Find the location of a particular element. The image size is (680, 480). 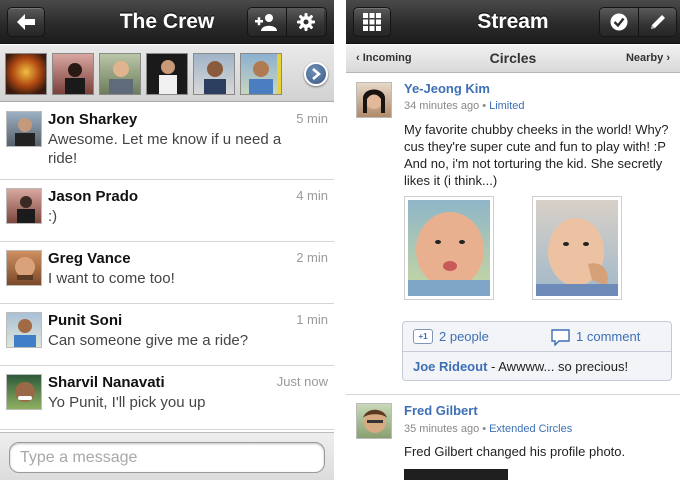

sender-name: Greg Vance is located at coordinates (89, 258).